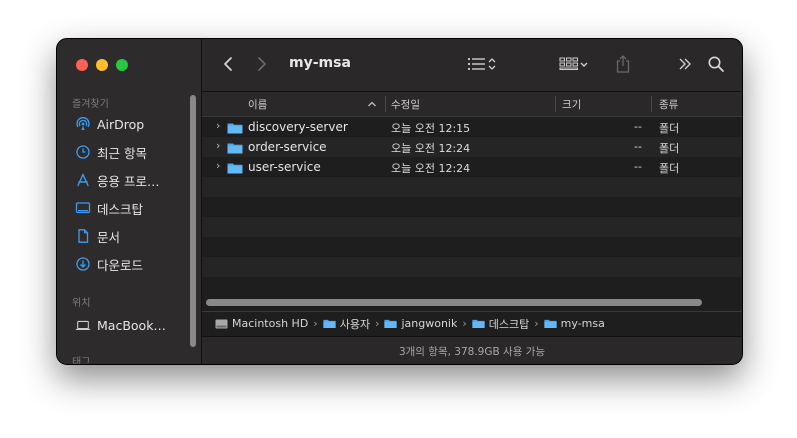  I want to click on double-chevron-icon, so click(685, 64).